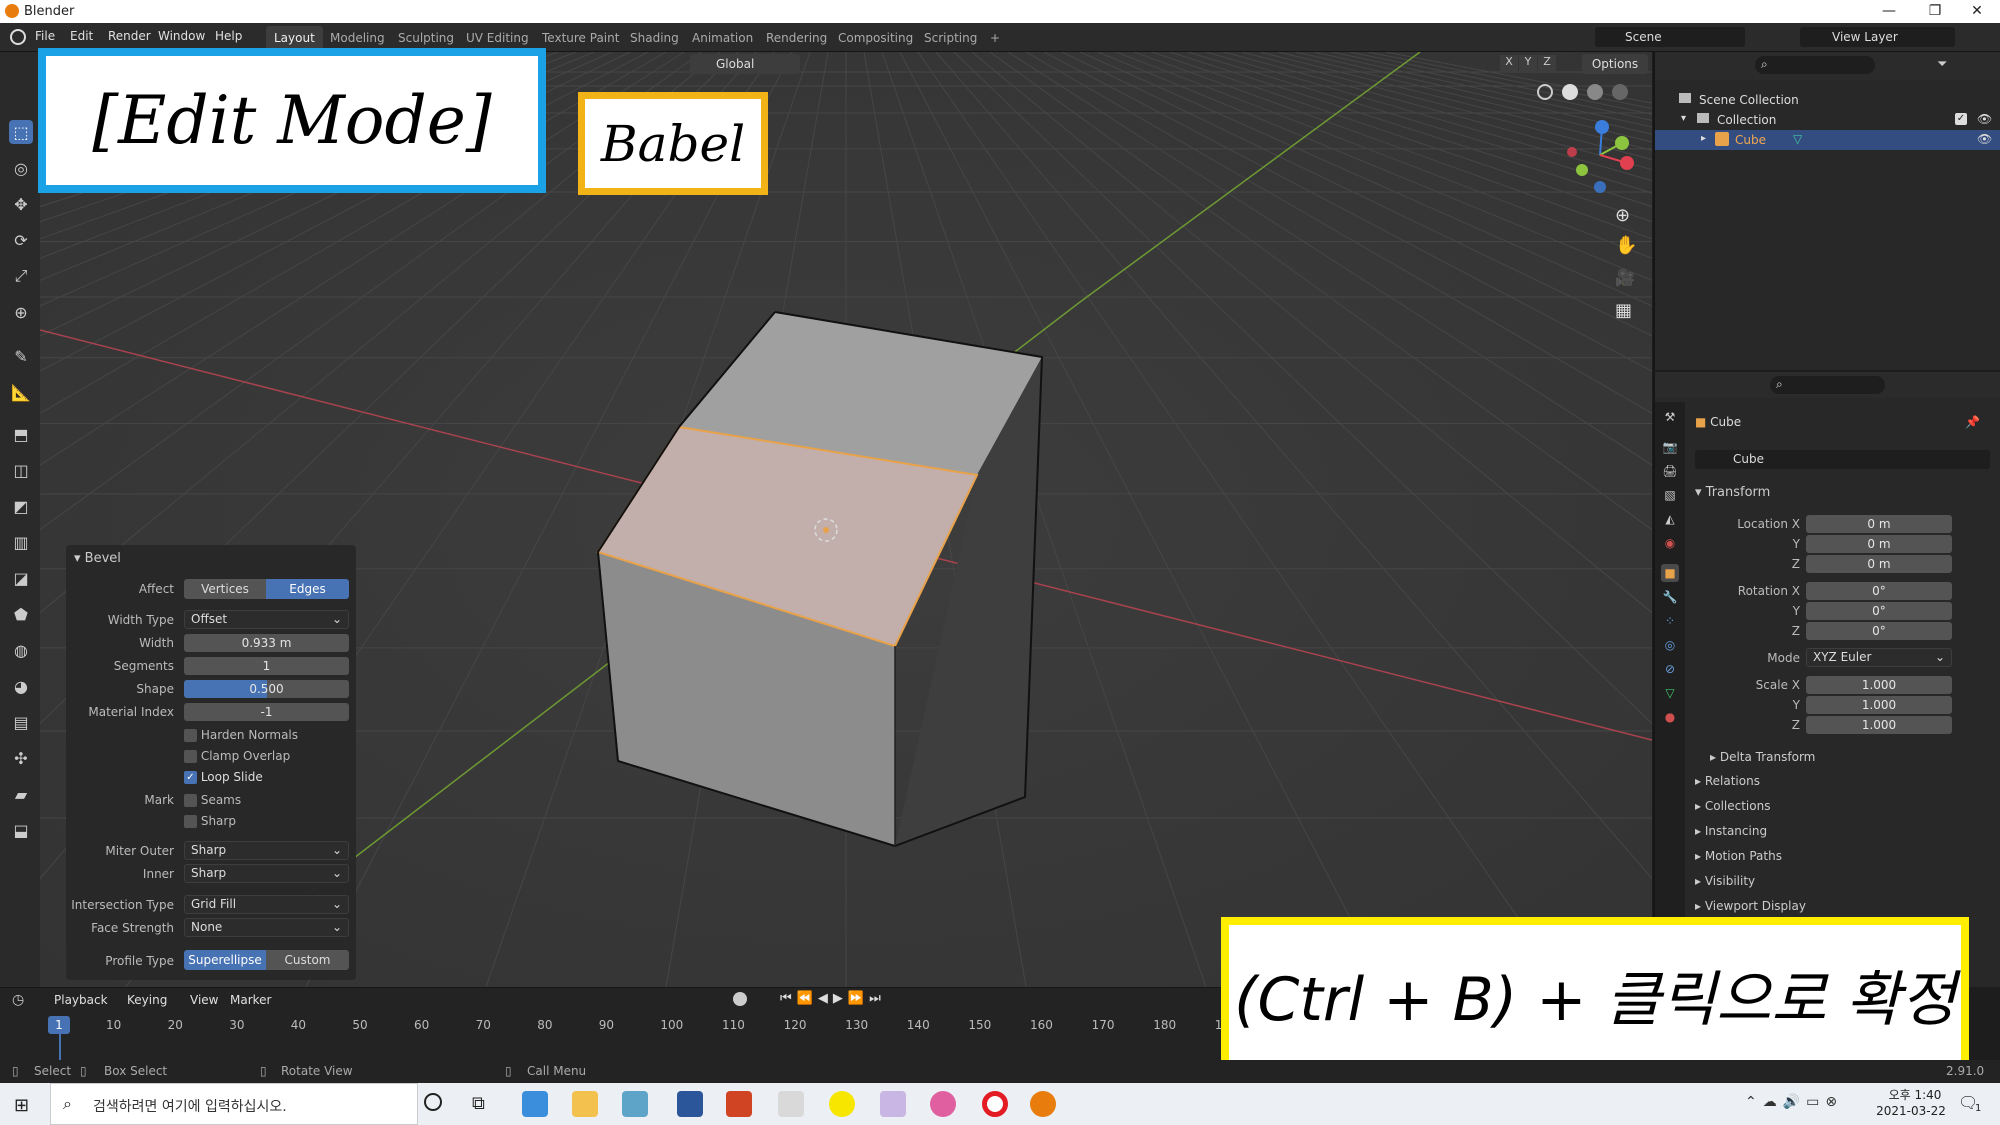 The height and width of the screenshot is (1125, 2000). I want to click on tab-sculpting: Sculpting, so click(426, 38).